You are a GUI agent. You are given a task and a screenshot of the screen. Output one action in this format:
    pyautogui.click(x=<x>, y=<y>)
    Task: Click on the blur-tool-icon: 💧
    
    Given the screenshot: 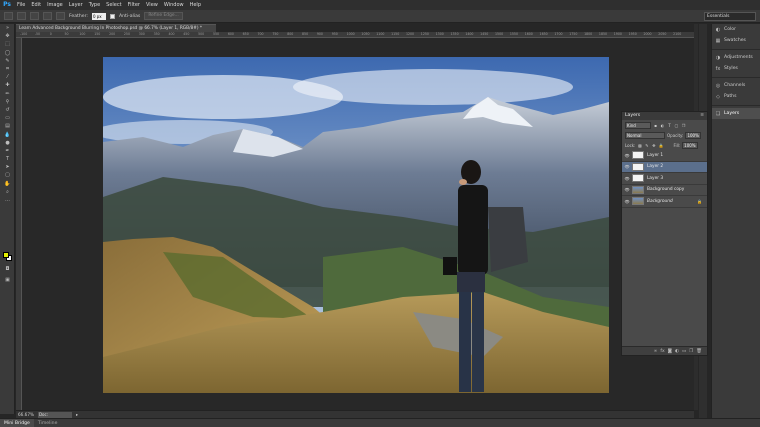 What is the action you would take?
    pyautogui.click(x=7, y=134)
    